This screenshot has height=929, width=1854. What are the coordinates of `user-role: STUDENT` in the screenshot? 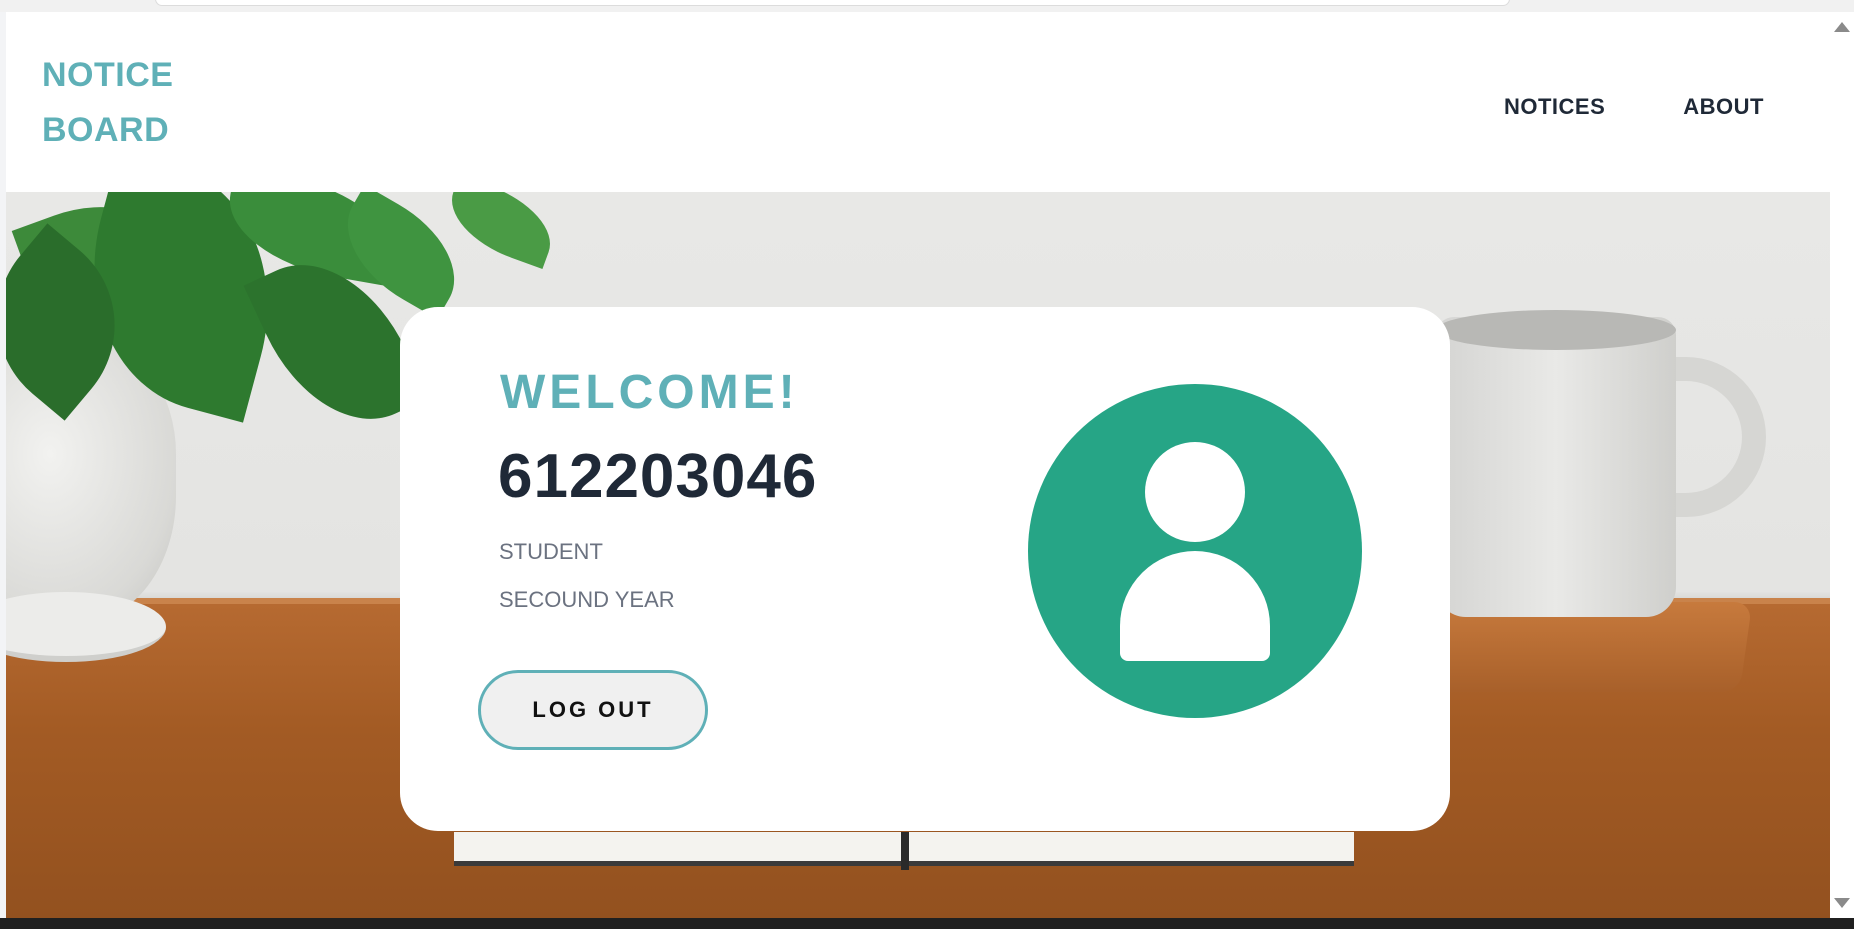 It's located at (551, 551).